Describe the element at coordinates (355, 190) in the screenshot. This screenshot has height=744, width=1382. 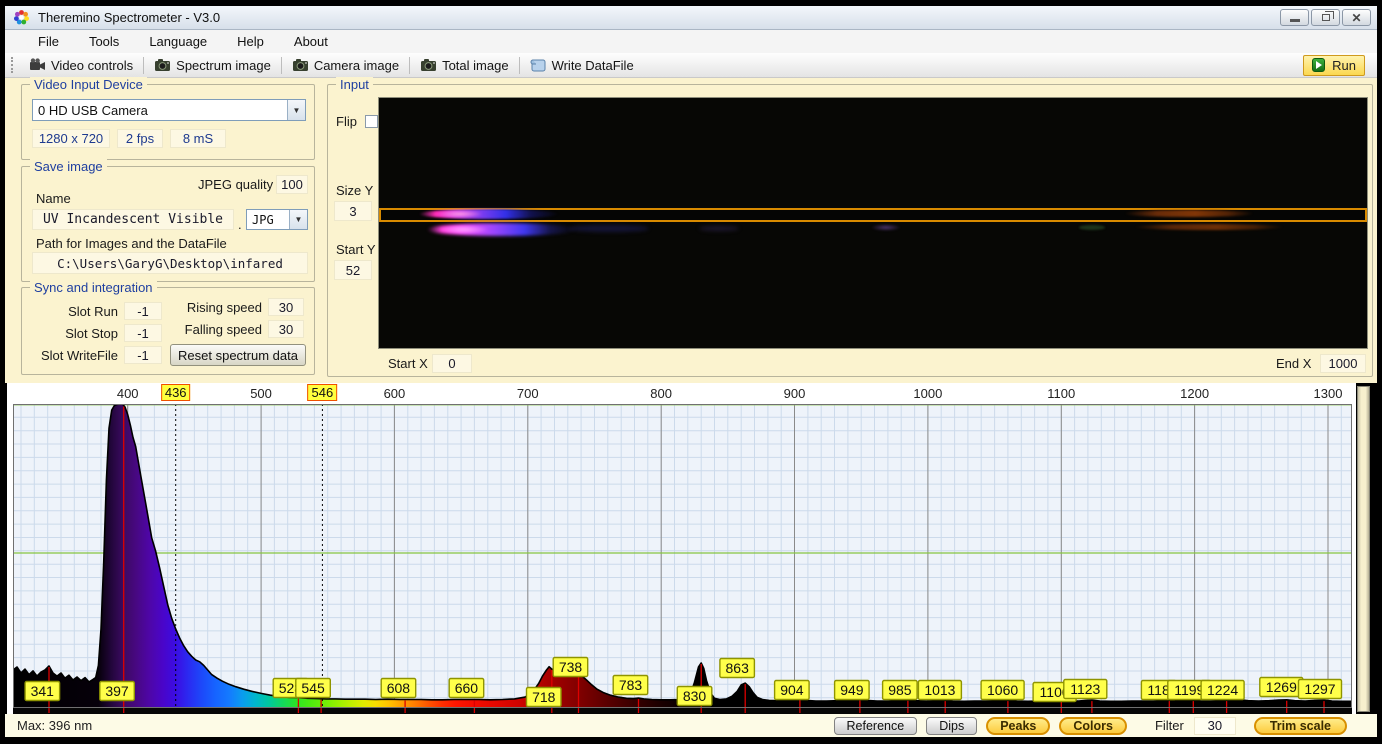
I see `size-y-label: Size Y` at that location.